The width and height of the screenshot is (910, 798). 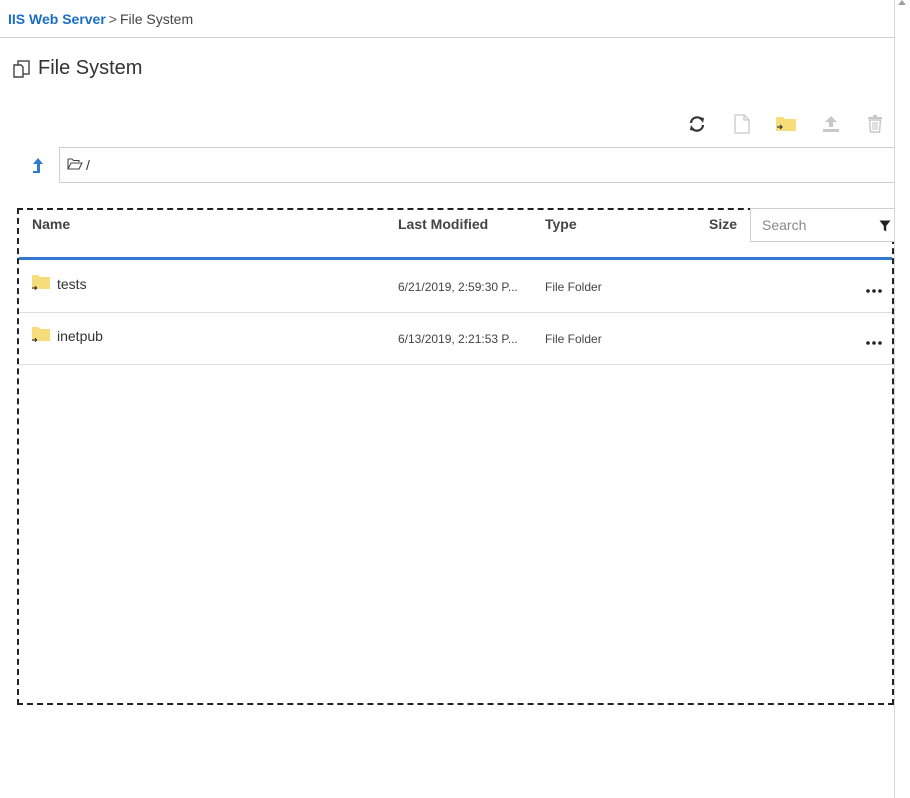 I want to click on refresh-button, so click(x=697, y=126).